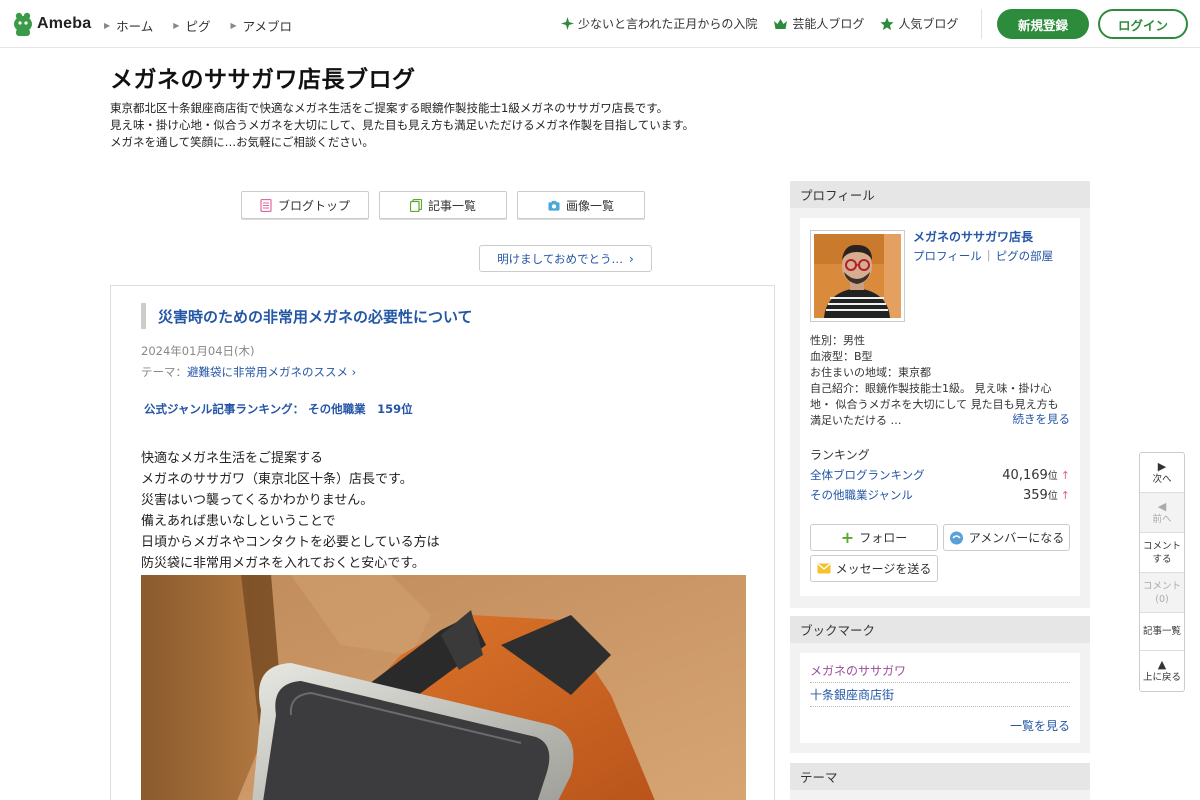 The width and height of the screenshot is (1200, 800). I want to click on blog-top-button: ブログトップ, so click(305, 205).